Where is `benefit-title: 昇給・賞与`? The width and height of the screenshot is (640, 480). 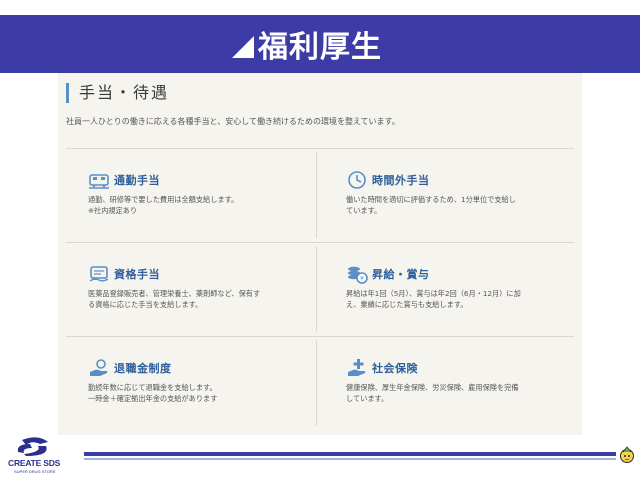 benefit-title: 昇給・賞与 is located at coordinates (401, 274).